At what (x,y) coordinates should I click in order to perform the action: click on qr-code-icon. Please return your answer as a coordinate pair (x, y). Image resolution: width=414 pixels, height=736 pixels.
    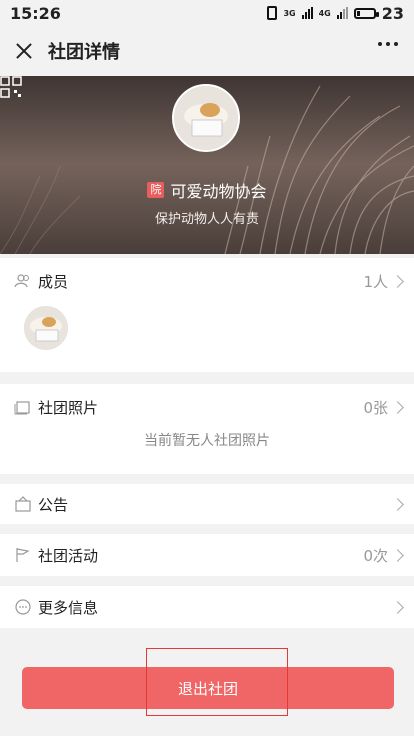
    Looking at the image, I should click on (11, 87).